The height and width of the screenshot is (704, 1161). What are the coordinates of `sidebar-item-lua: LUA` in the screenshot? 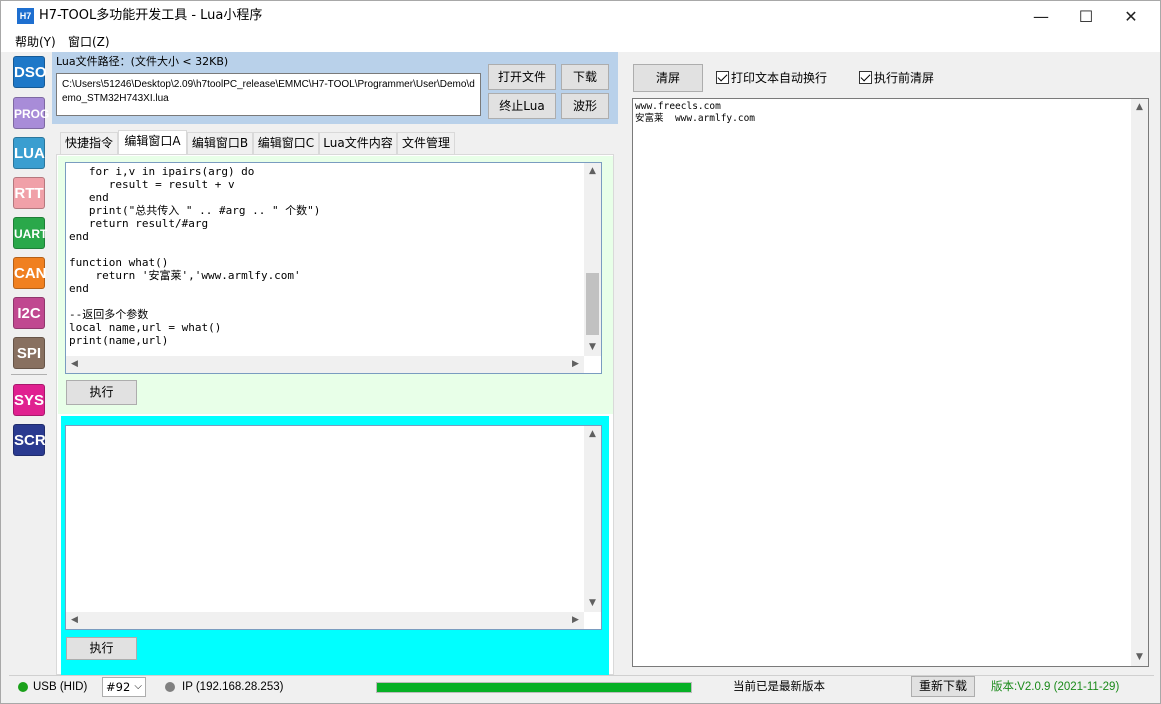 It's located at (29, 153).